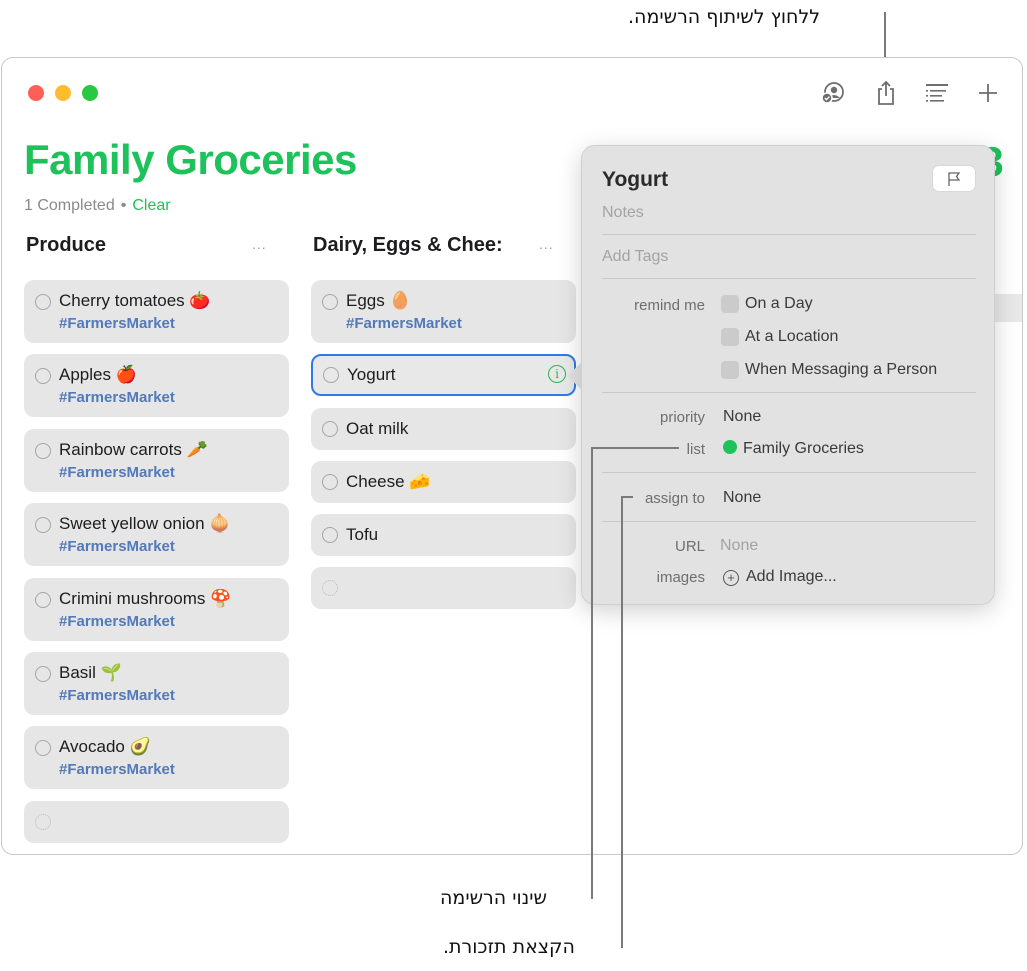  What do you see at coordinates (443, 482) in the screenshot?
I see `reminder-card: Cheese 🧀` at bounding box center [443, 482].